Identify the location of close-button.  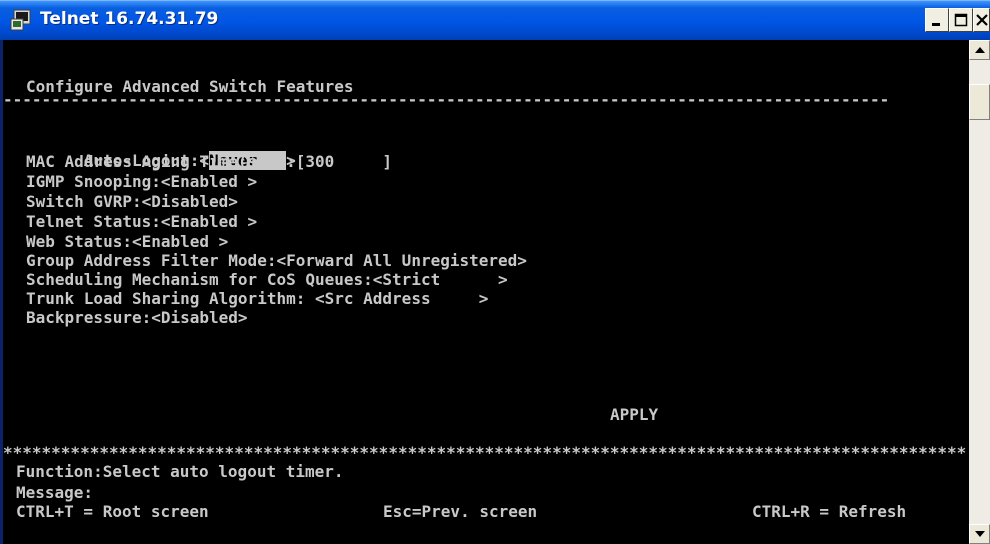
(981, 20).